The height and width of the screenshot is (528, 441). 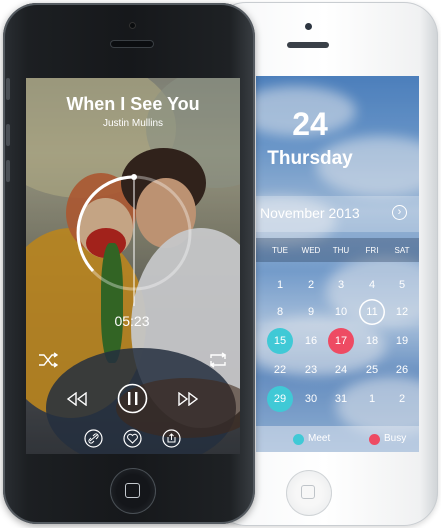 What do you see at coordinates (402, 341) in the screenshot?
I see `calendar-day: 19` at bounding box center [402, 341].